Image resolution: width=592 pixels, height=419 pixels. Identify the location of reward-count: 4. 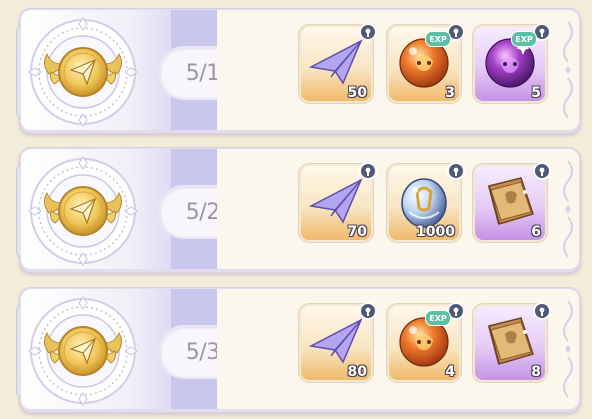
(450, 372).